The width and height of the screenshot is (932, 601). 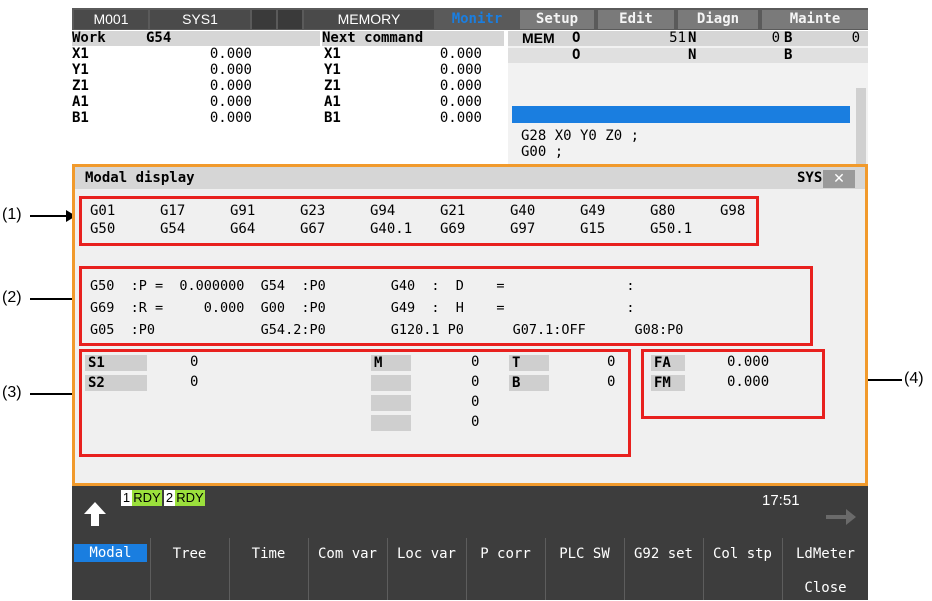 What do you see at coordinates (788, 55) in the screenshot?
I see `program-b2-label: B` at bounding box center [788, 55].